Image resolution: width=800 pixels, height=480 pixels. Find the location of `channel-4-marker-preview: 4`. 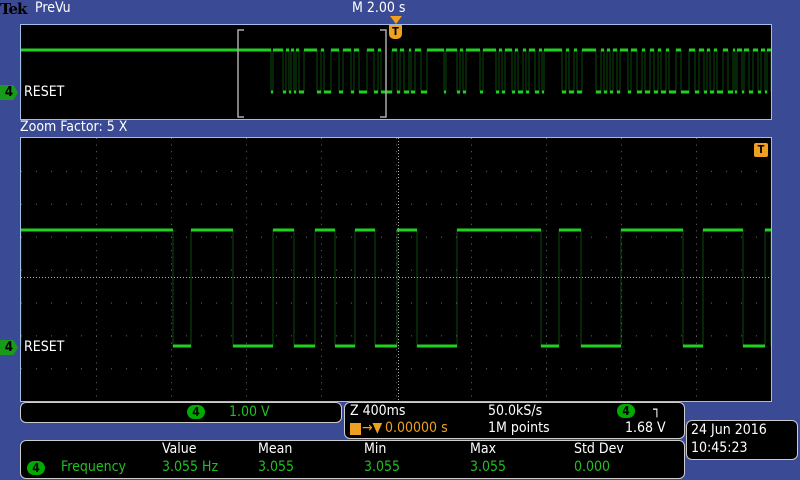

channel-4-marker-preview: 4 is located at coordinates (9, 92).